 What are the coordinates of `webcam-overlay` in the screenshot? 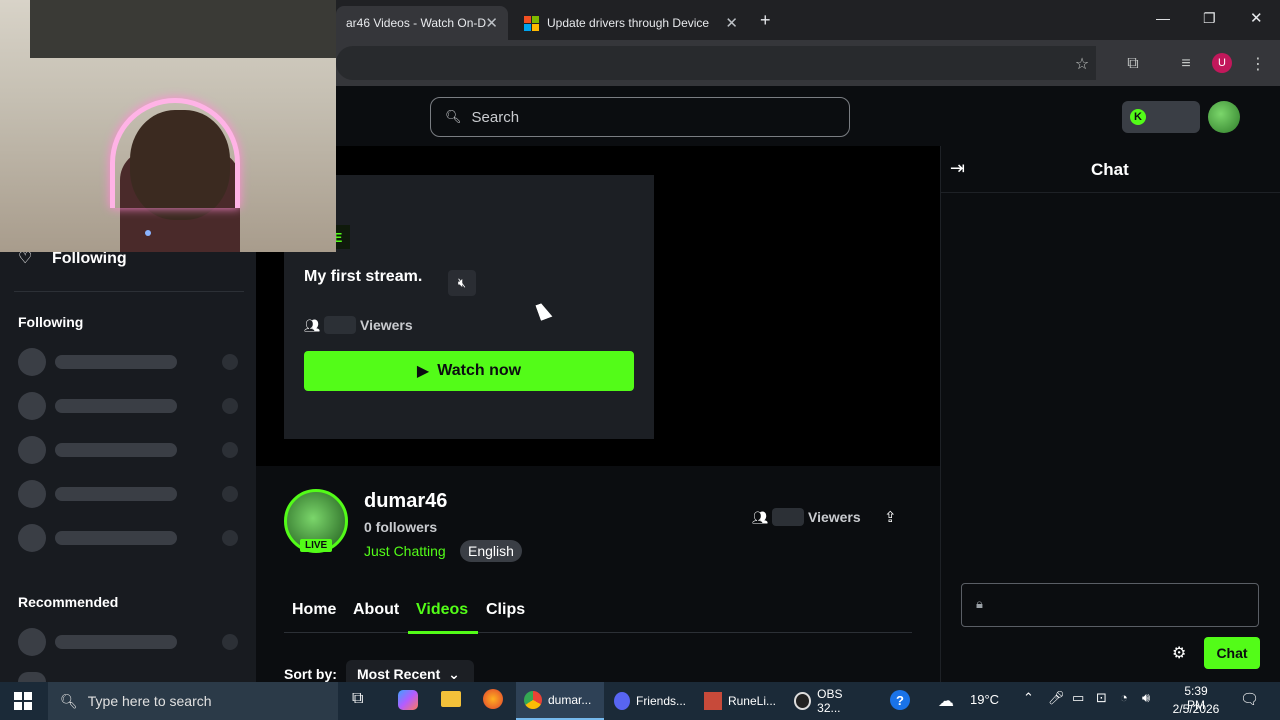 It's located at (168, 126).